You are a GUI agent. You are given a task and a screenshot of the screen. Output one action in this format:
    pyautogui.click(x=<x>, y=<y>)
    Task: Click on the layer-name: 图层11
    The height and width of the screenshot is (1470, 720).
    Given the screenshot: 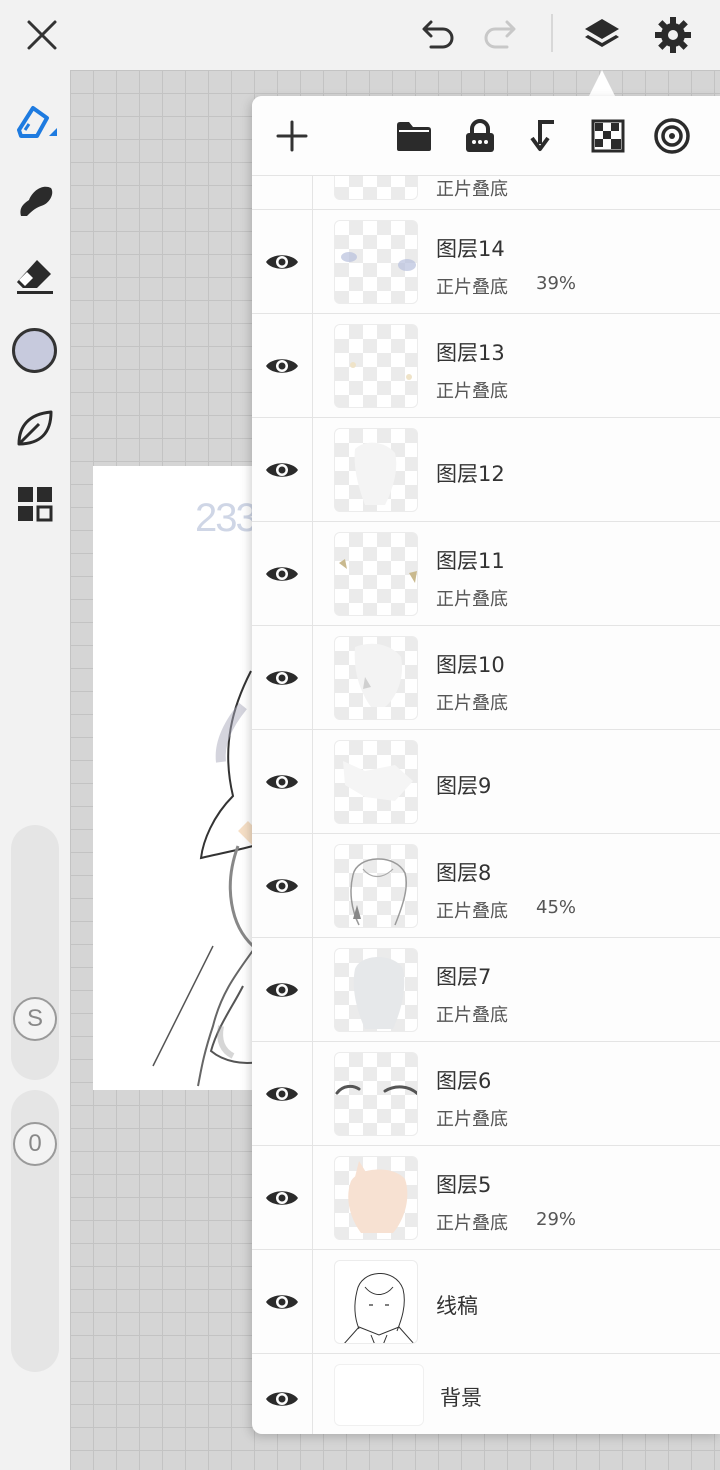 What is the action you would take?
    pyautogui.click(x=470, y=561)
    